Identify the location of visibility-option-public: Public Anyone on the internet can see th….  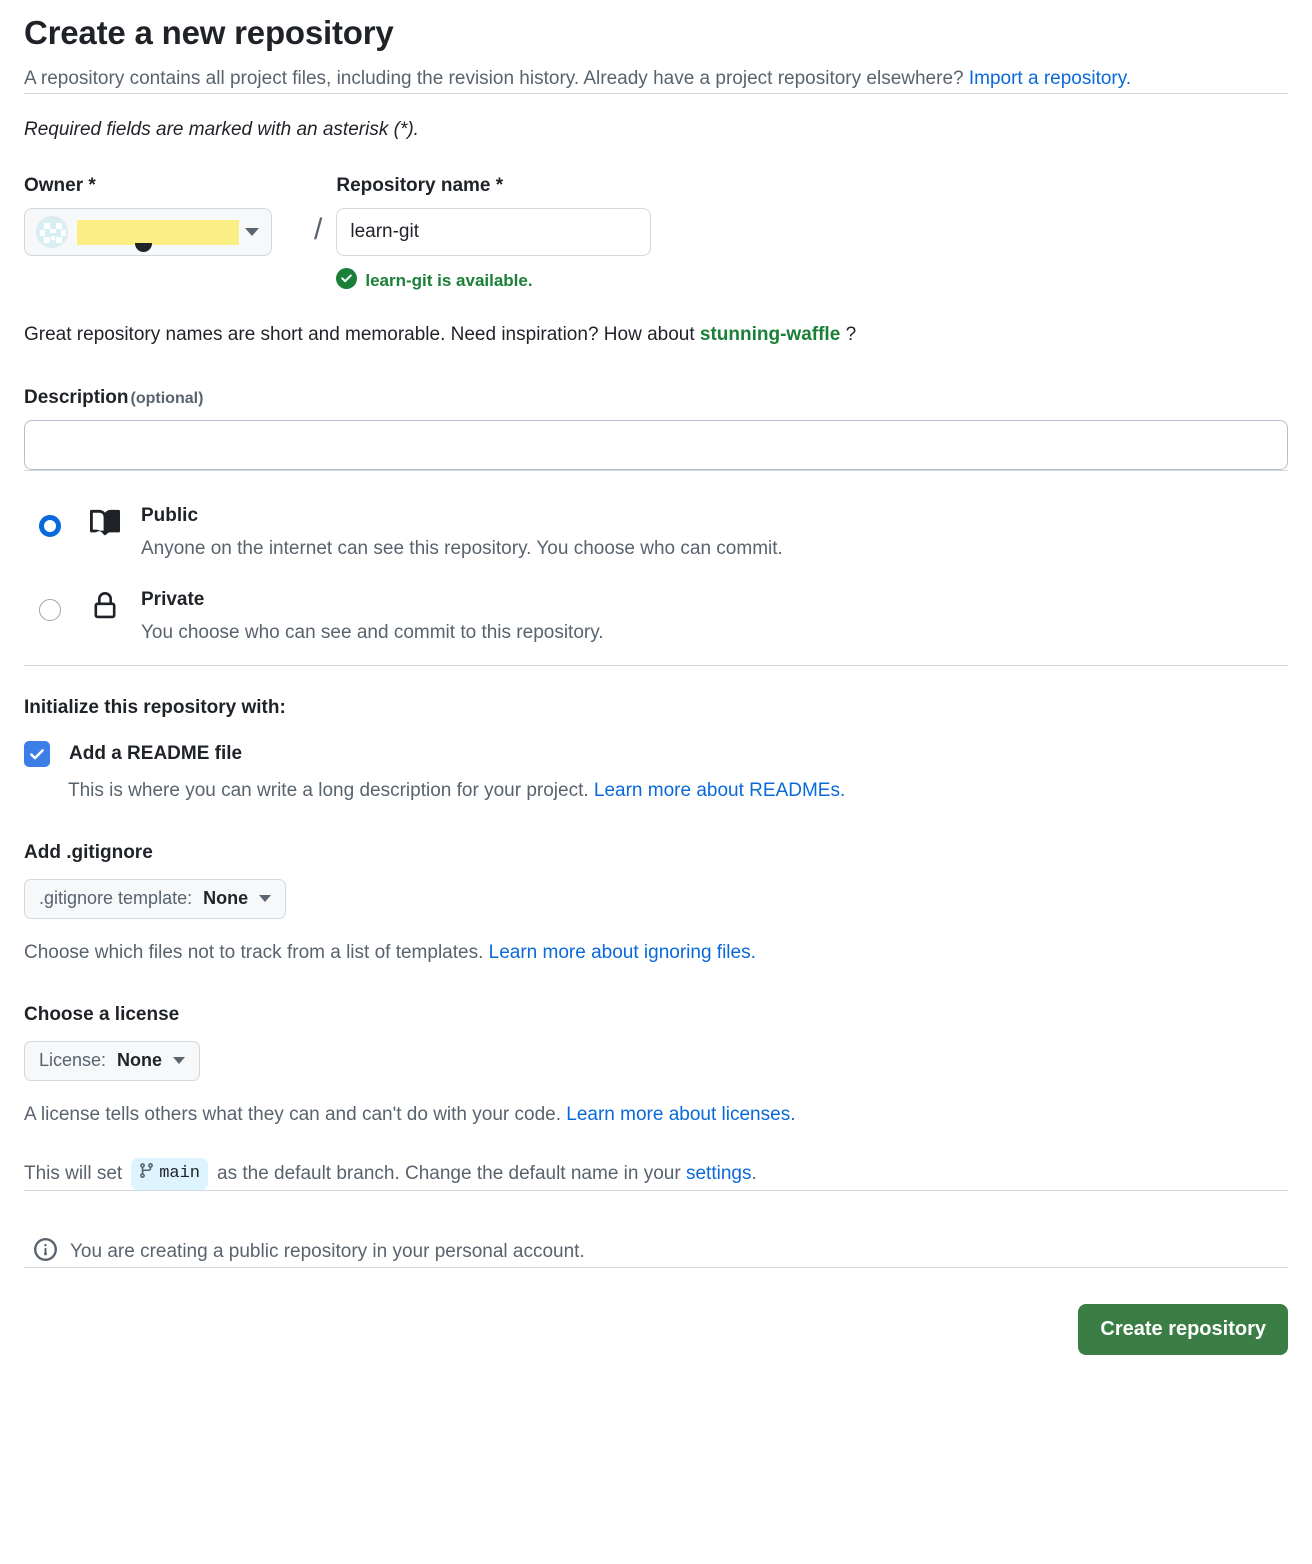
(656, 528).